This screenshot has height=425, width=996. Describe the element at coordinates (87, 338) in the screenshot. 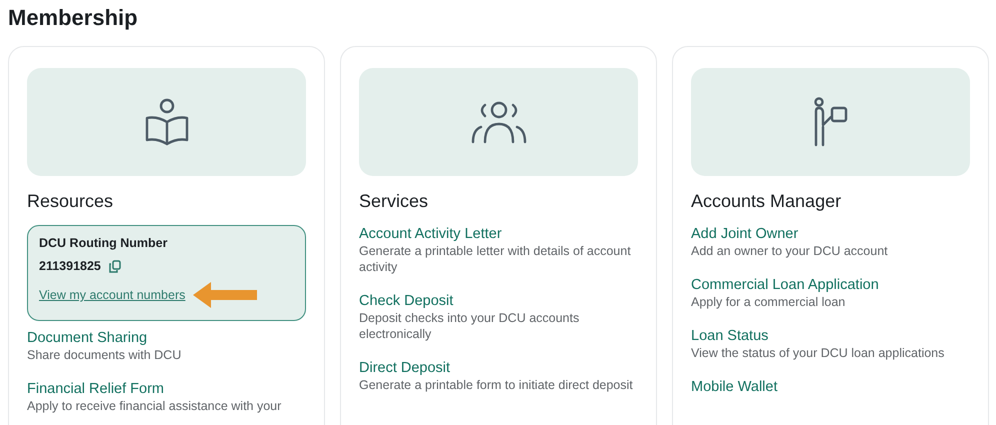

I see `service-link: Document Sharing` at that location.